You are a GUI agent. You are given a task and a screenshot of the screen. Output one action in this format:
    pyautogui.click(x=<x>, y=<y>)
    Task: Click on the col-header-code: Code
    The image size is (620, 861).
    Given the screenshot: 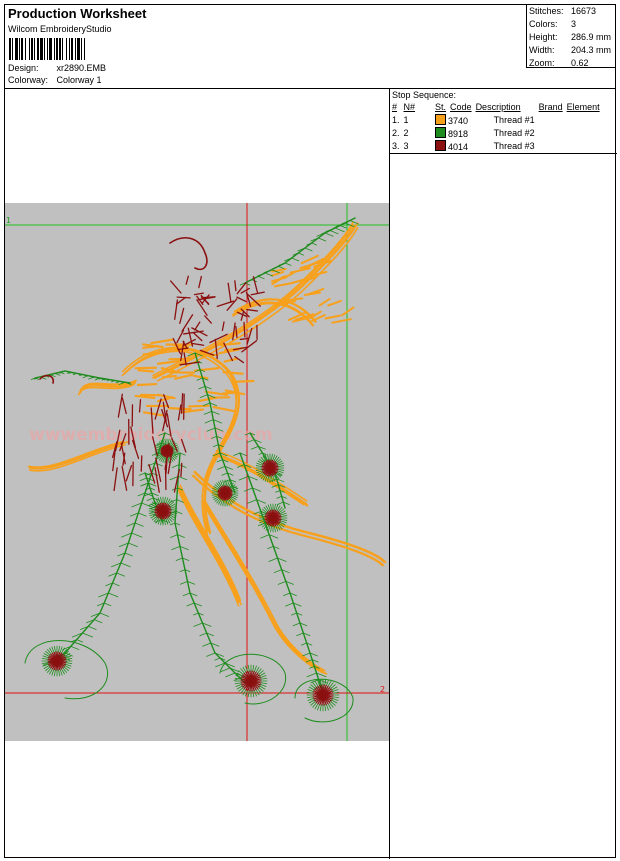 What is the action you would take?
    pyautogui.click(x=461, y=107)
    